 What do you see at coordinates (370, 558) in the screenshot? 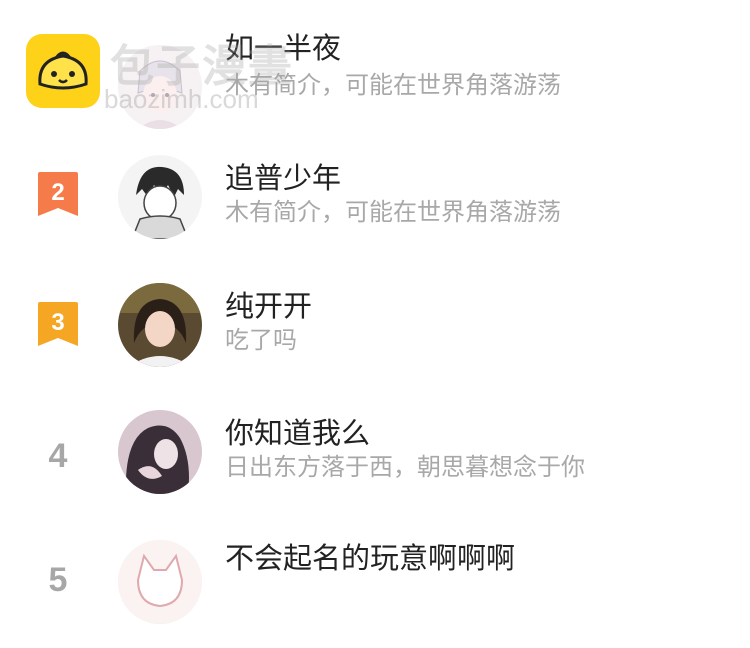
I see `user-name: 不会起名的玩意啊啊啊` at bounding box center [370, 558].